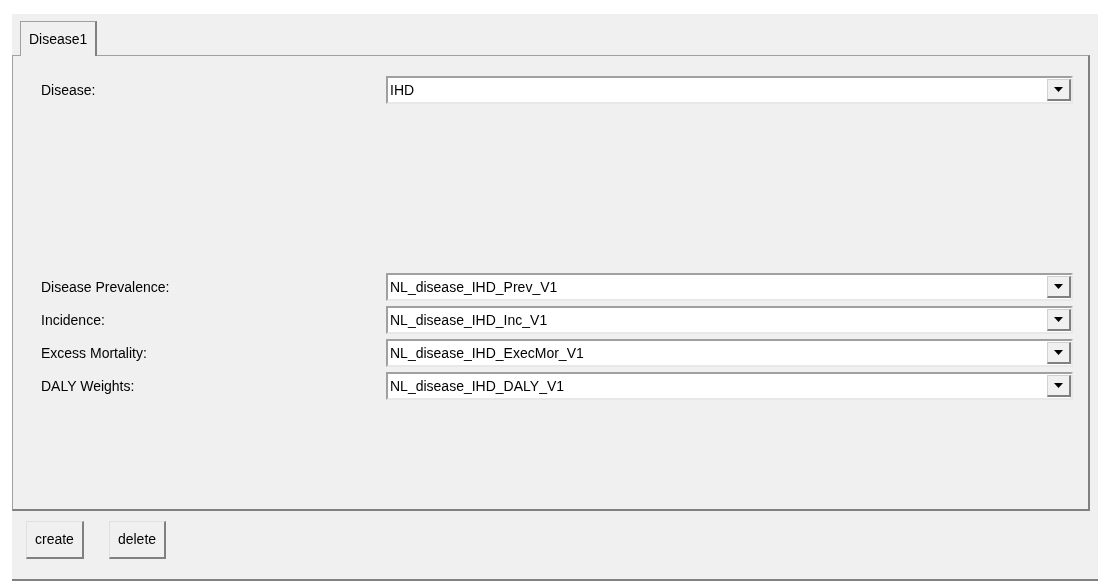 This screenshot has height=583, width=1106. I want to click on tab: Disease1, so click(59, 38).